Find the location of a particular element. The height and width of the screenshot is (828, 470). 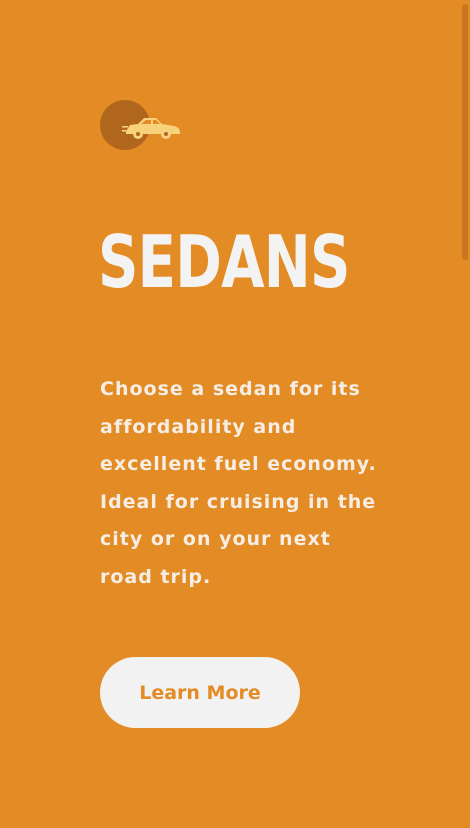

scrollbar-thumb is located at coordinates (465, 132).